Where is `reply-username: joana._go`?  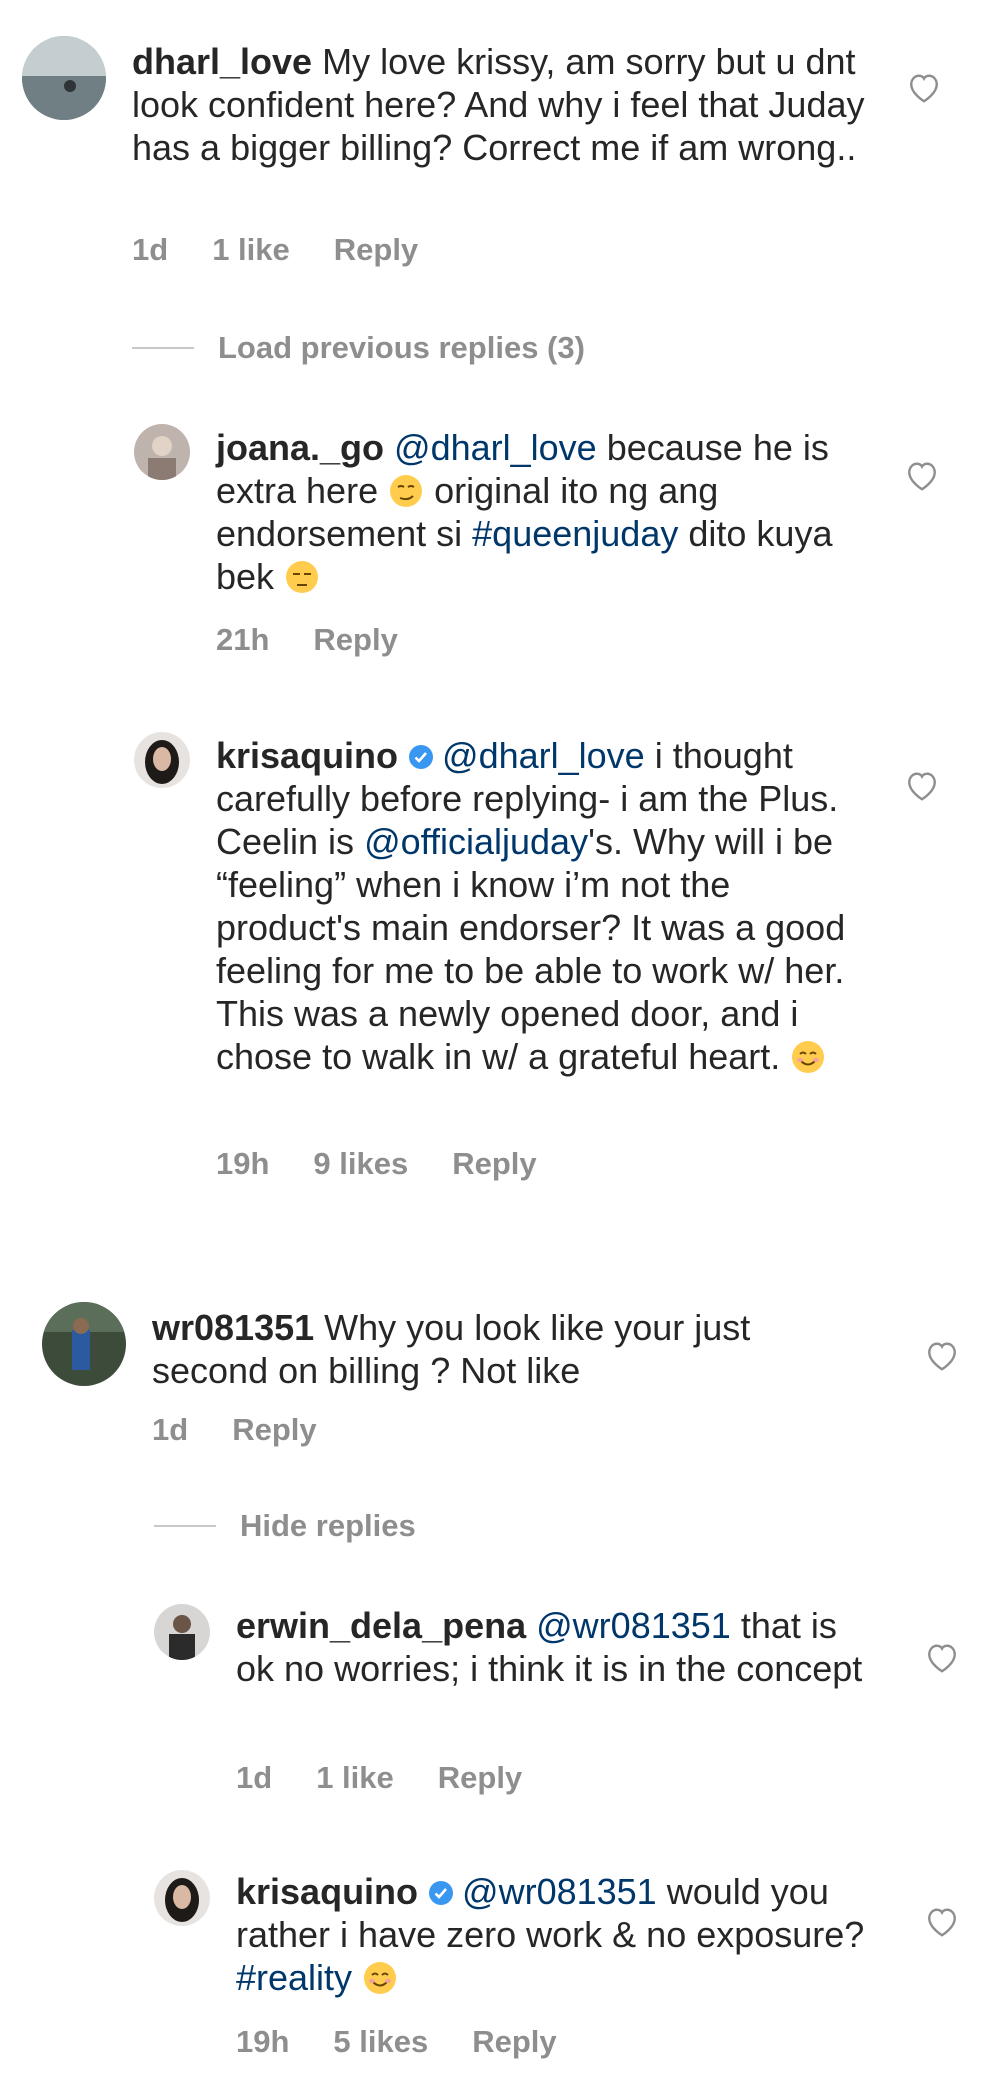 reply-username: joana._go is located at coordinates (300, 447).